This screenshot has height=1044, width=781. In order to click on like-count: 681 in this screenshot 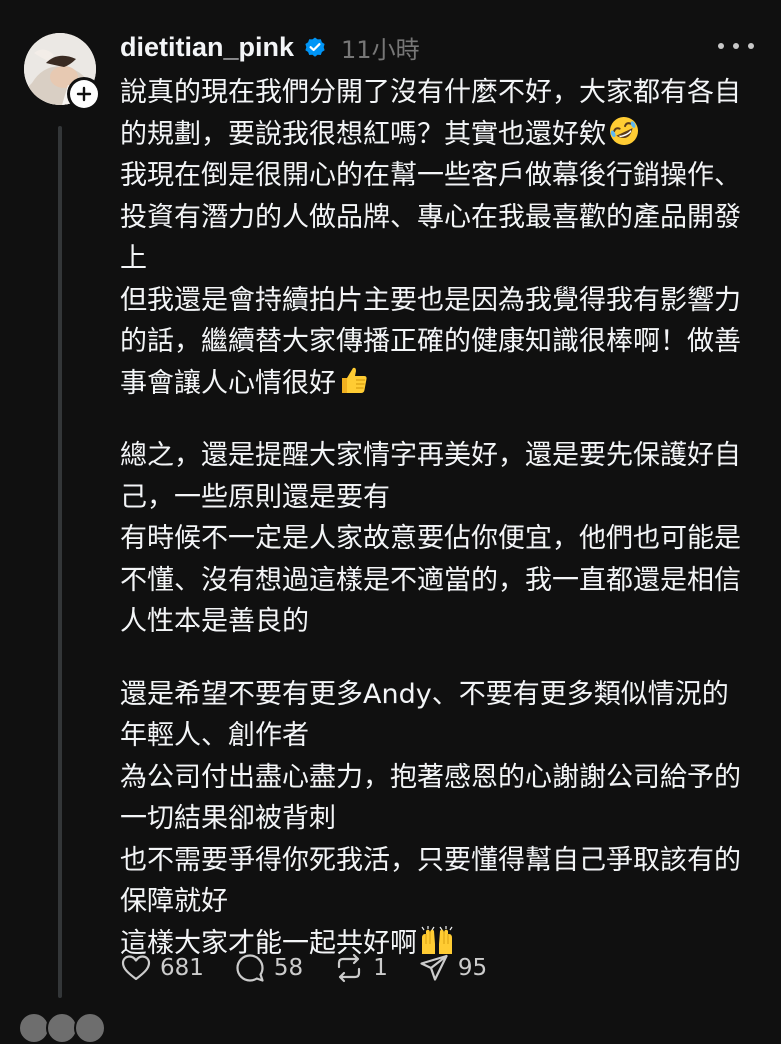, I will do `click(182, 968)`.